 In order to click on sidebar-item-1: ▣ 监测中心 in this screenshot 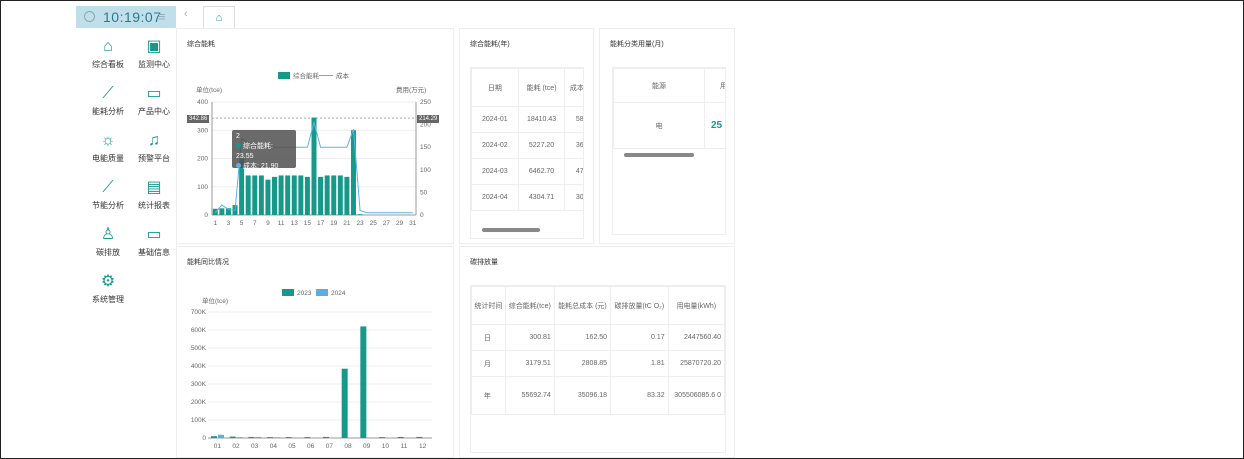, I will do `click(154, 53)`.